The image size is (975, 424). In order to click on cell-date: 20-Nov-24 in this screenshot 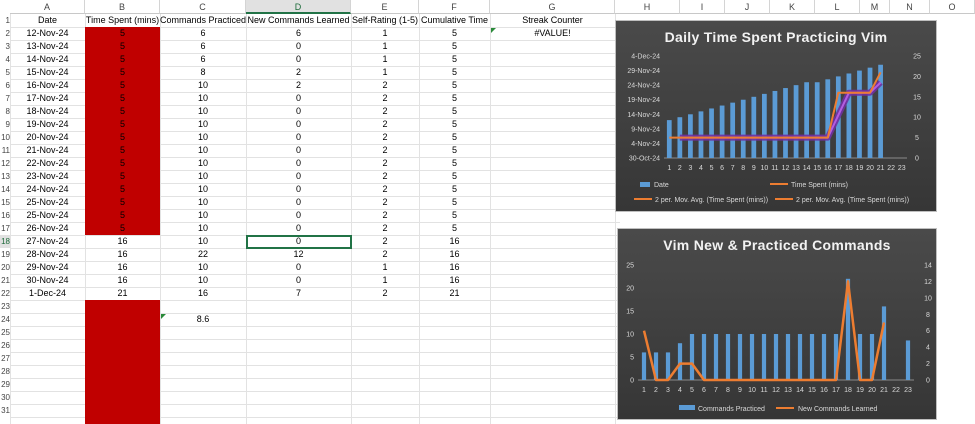, I will do `click(47, 137)`.